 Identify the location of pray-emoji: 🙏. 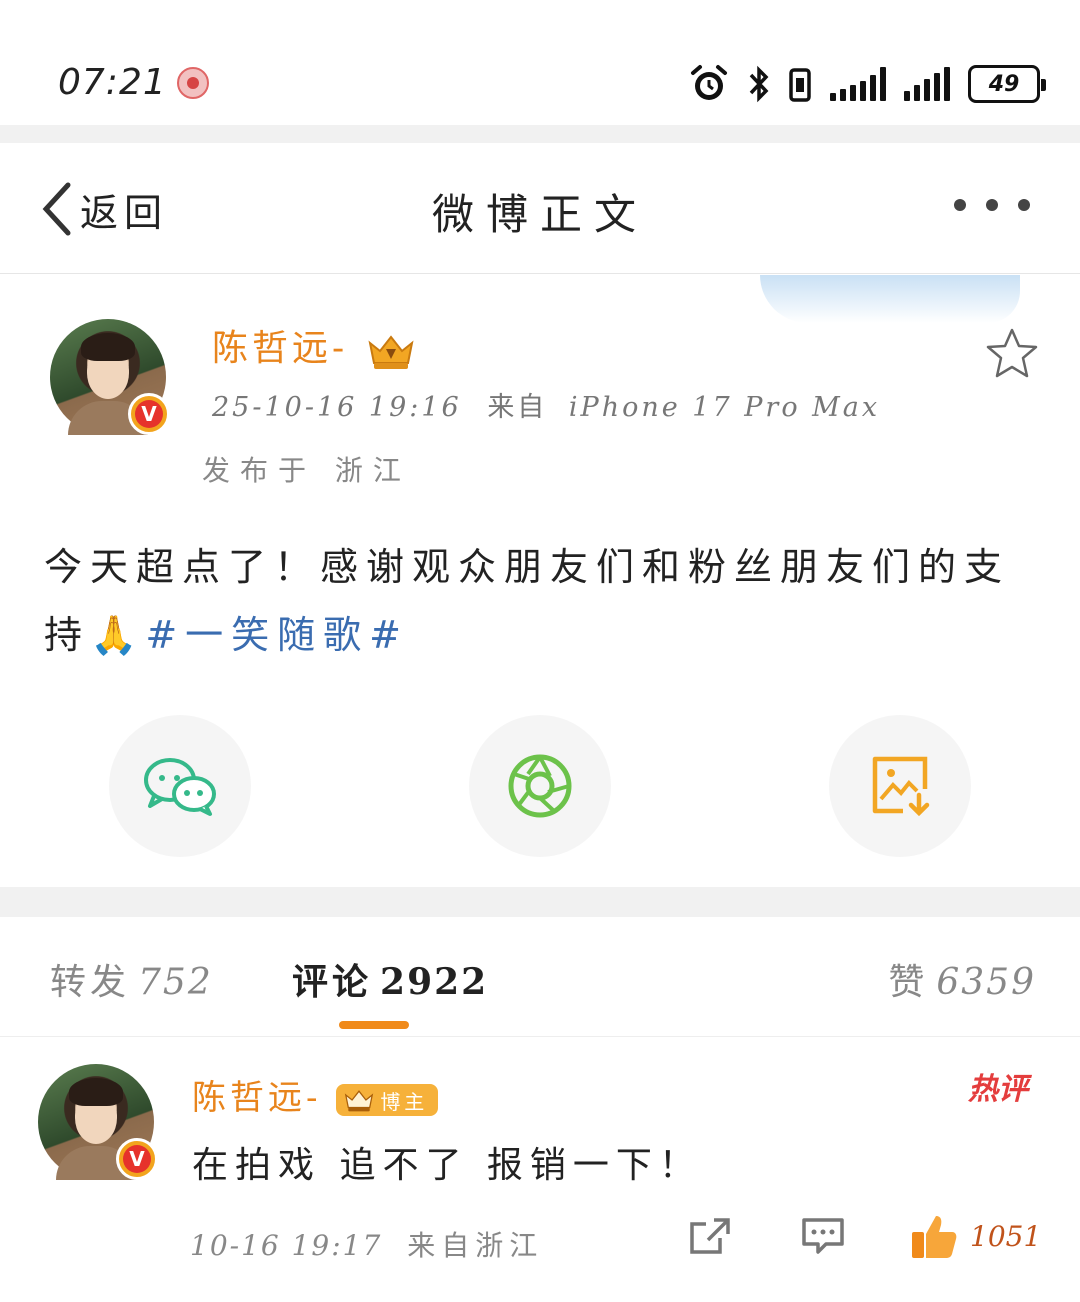
(118, 635).